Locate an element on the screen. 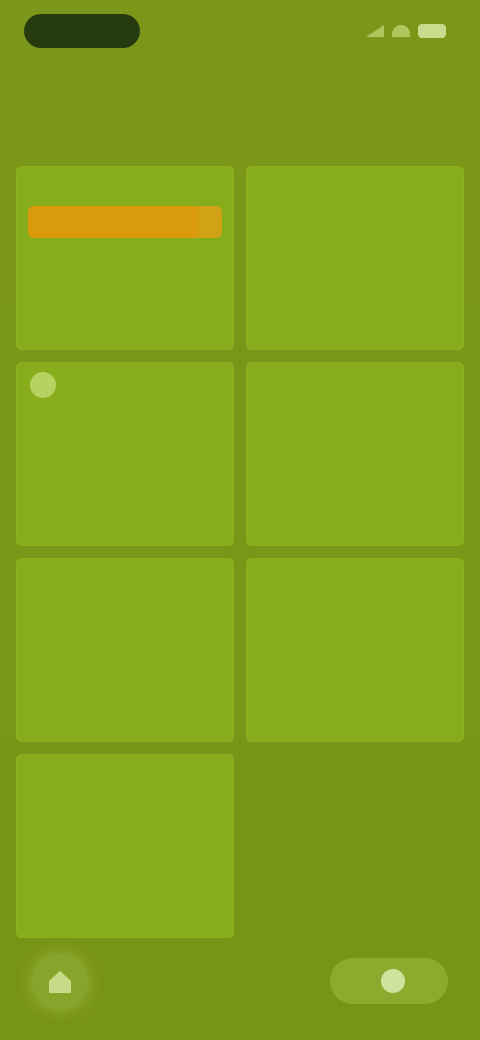  home-button is located at coordinates (60, 982).